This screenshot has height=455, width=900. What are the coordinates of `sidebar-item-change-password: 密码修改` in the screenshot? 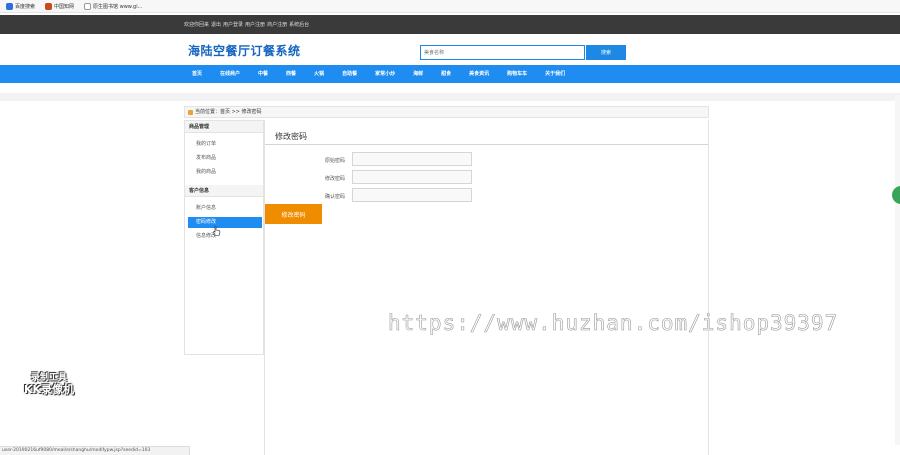 It's located at (225, 222).